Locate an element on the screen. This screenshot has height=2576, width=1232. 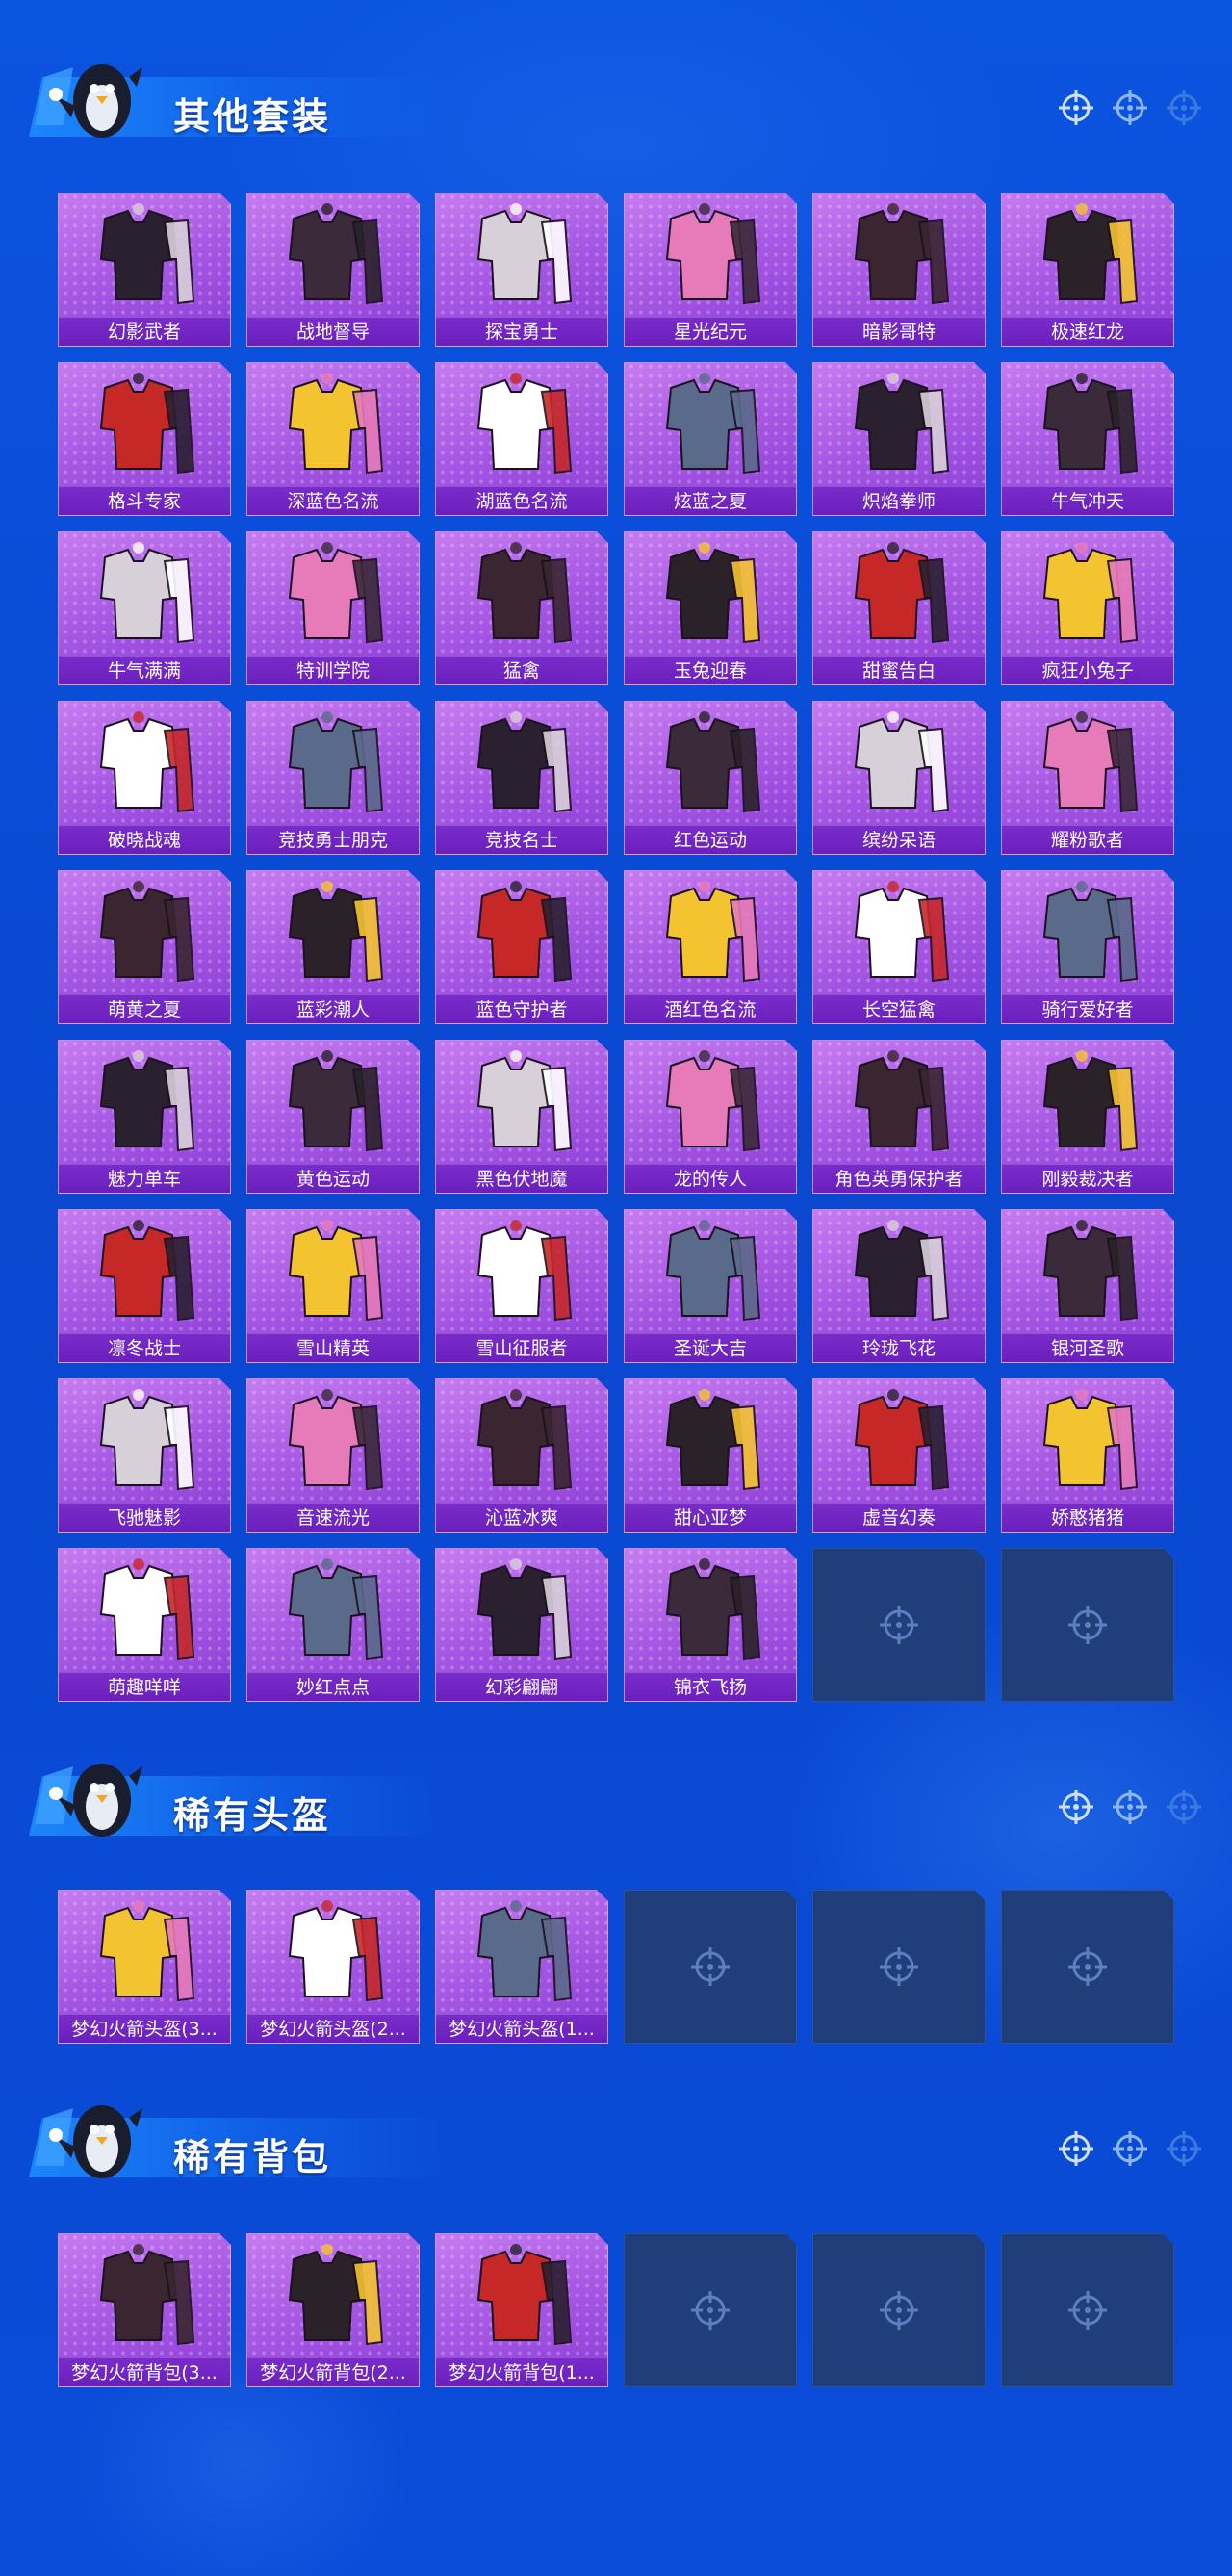
outfit-card: 探宝勇士 is located at coordinates (521, 270).